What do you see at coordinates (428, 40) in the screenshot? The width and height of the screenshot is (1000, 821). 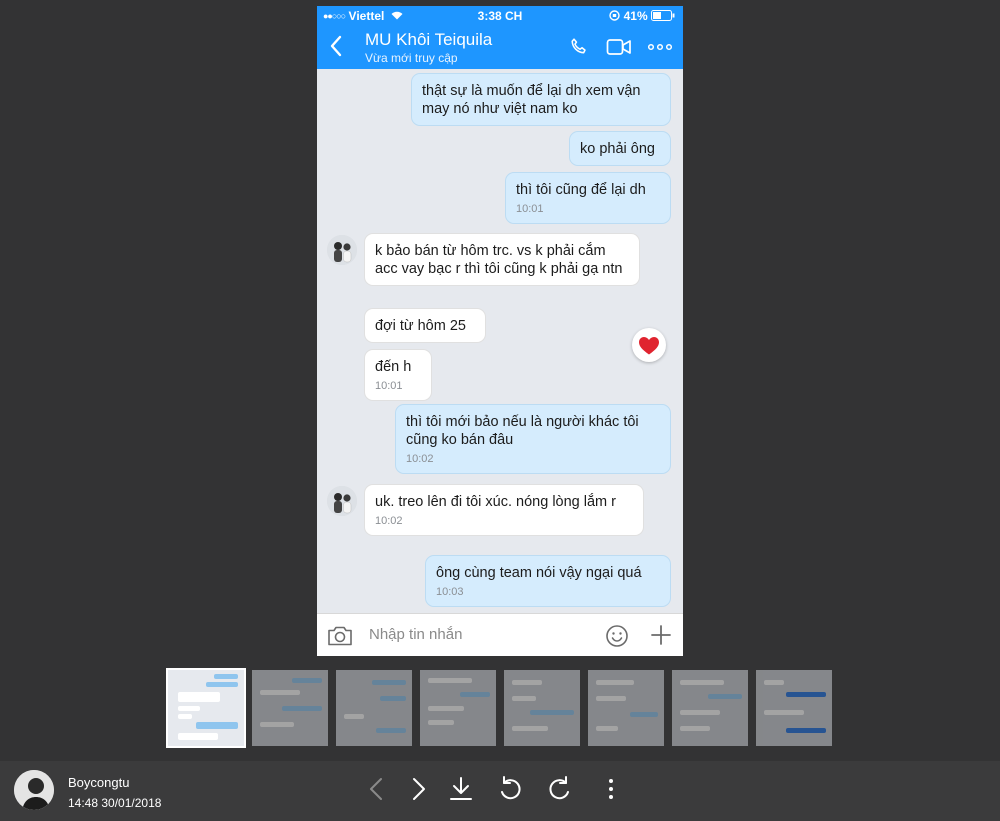 I see `contact-name: MU Khôi Teiquila` at bounding box center [428, 40].